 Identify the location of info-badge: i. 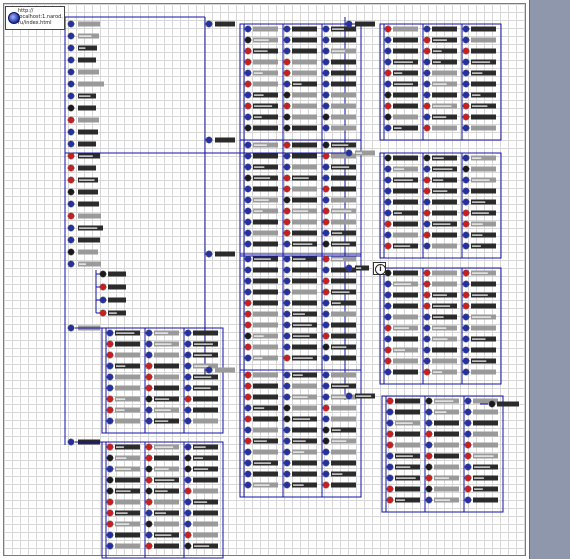
(379, 268).